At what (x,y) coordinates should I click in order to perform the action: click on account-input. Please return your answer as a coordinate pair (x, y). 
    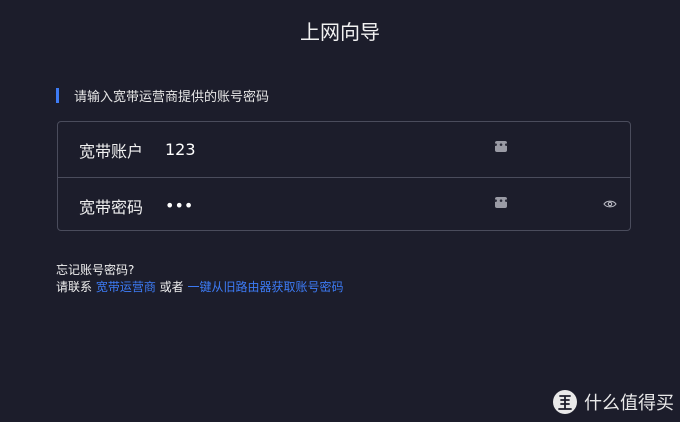
    Looking at the image, I should click on (330, 149).